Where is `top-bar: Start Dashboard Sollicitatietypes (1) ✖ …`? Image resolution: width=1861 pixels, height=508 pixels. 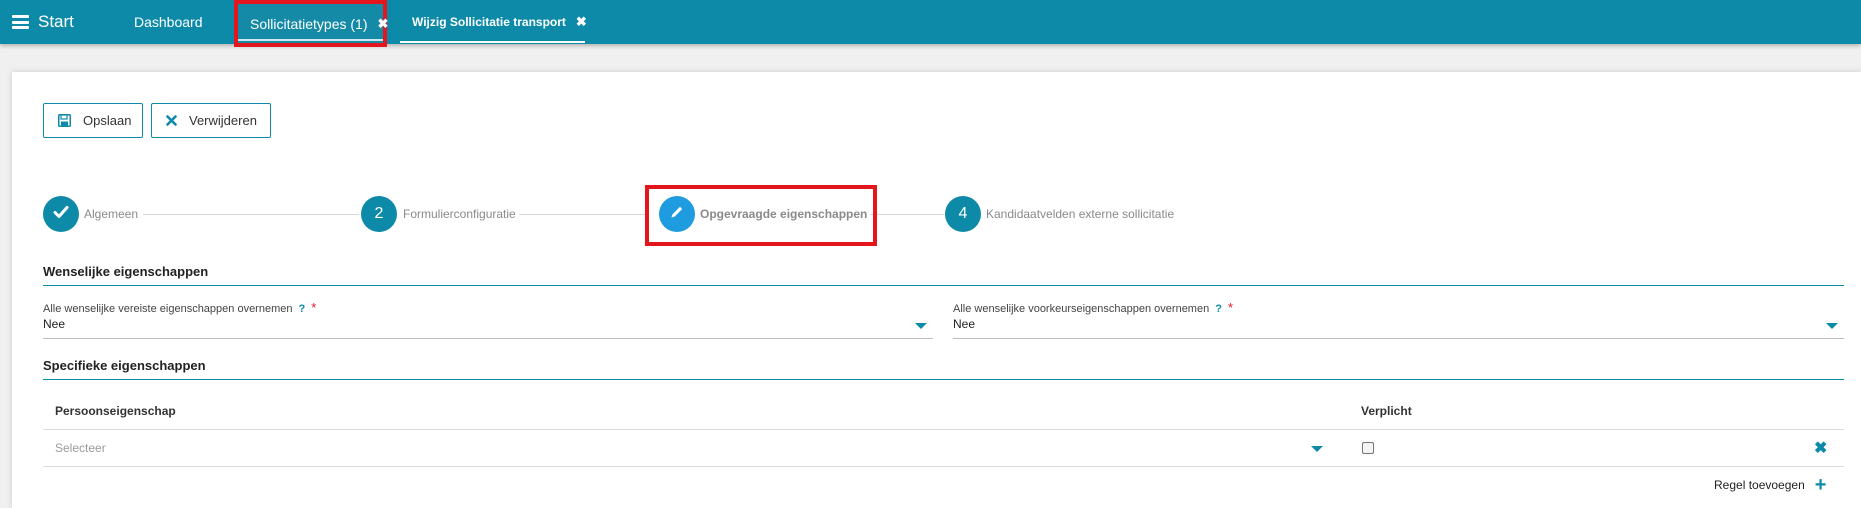 top-bar: Start Dashboard Sollicitatietypes (1) ✖ … is located at coordinates (930, 23).